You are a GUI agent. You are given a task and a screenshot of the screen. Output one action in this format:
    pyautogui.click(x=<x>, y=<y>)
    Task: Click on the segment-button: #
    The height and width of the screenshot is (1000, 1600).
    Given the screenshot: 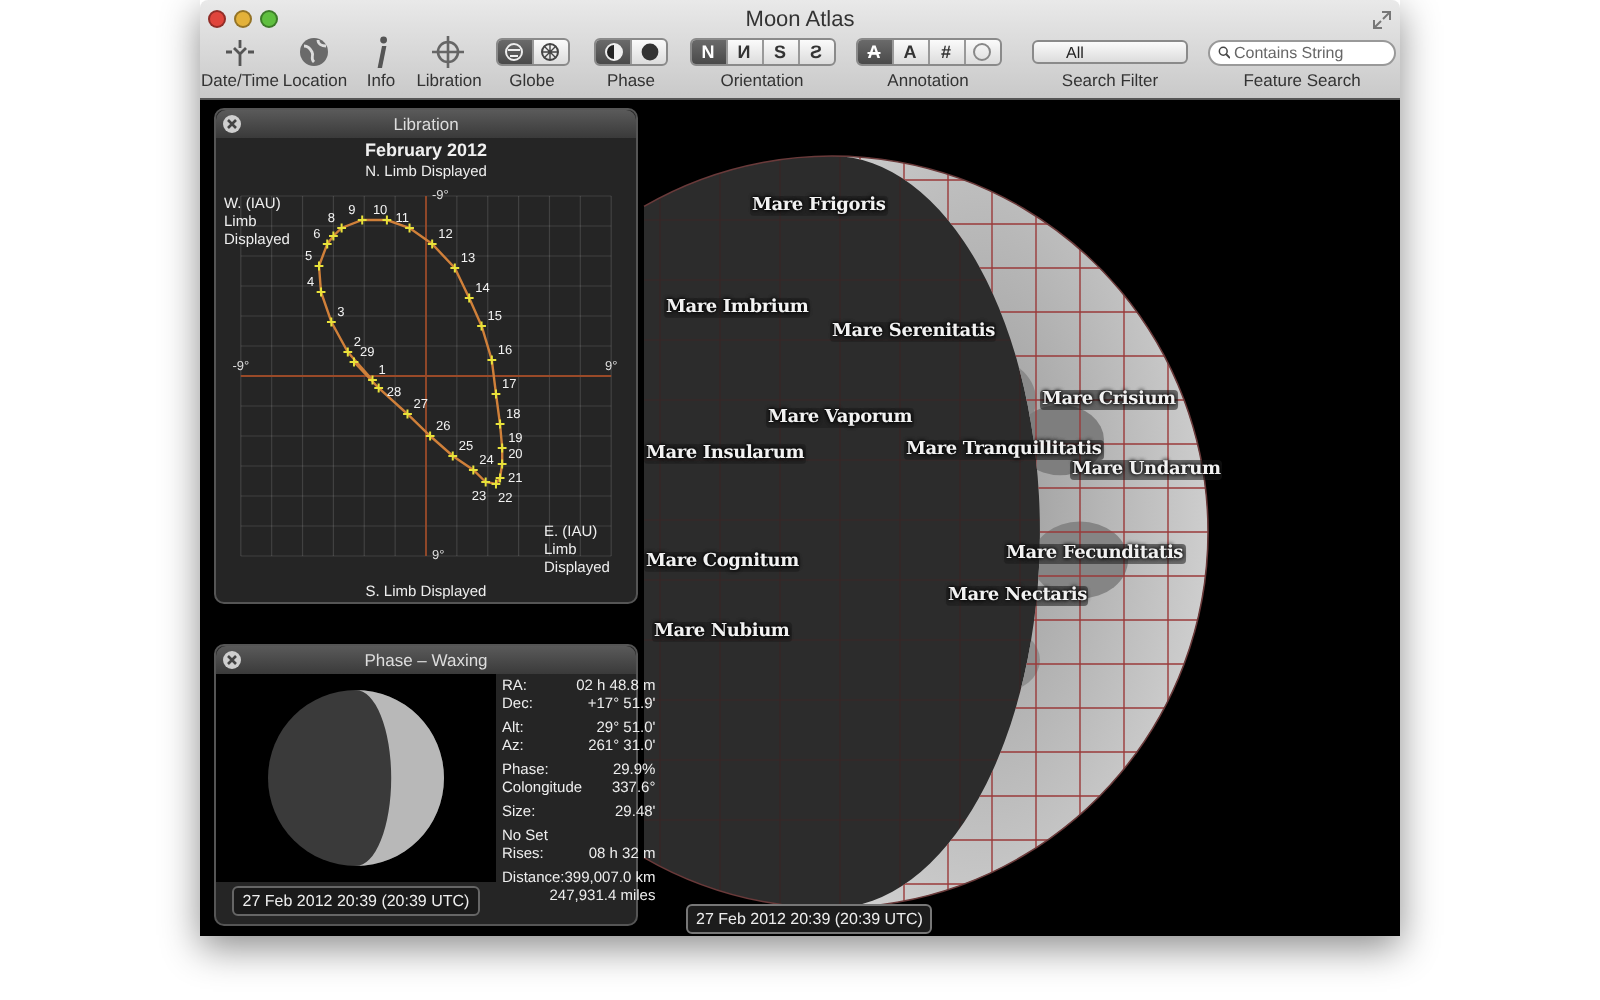 What is the action you would take?
    pyautogui.click(x=945, y=52)
    